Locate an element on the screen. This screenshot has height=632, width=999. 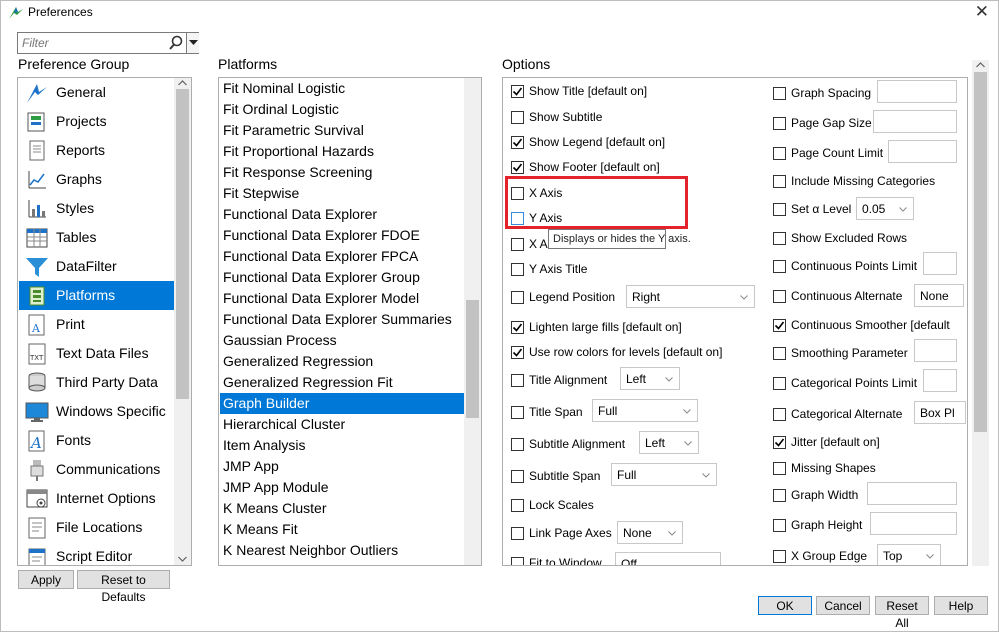
cancel-button: Cancel is located at coordinates (843, 605).